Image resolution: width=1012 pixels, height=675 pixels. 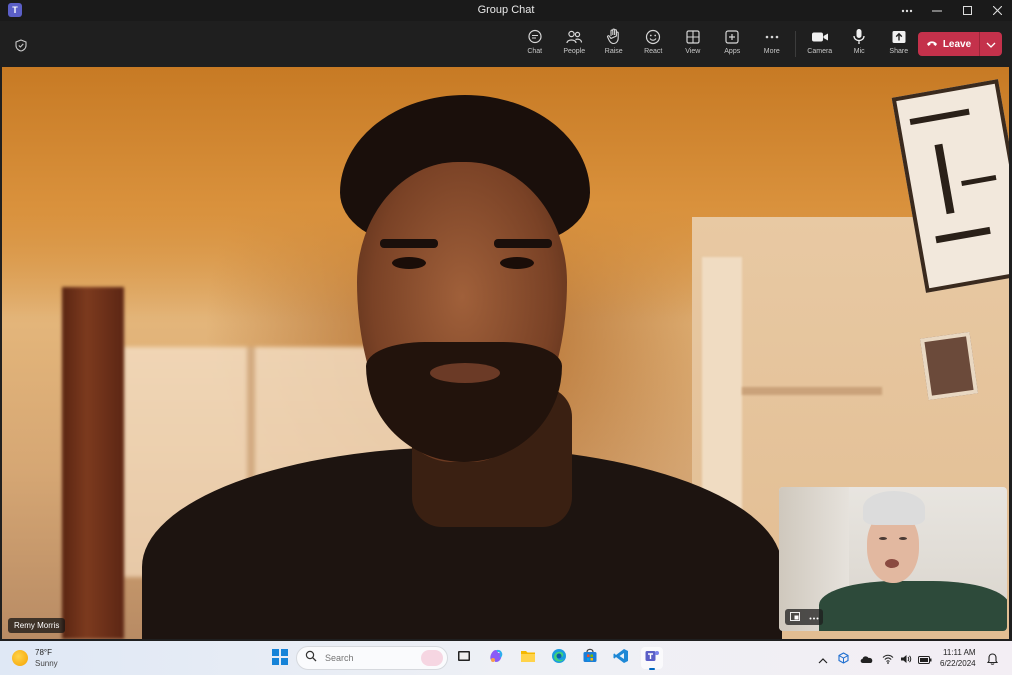 What do you see at coordinates (772, 36) in the screenshot?
I see `more-icon` at bounding box center [772, 36].